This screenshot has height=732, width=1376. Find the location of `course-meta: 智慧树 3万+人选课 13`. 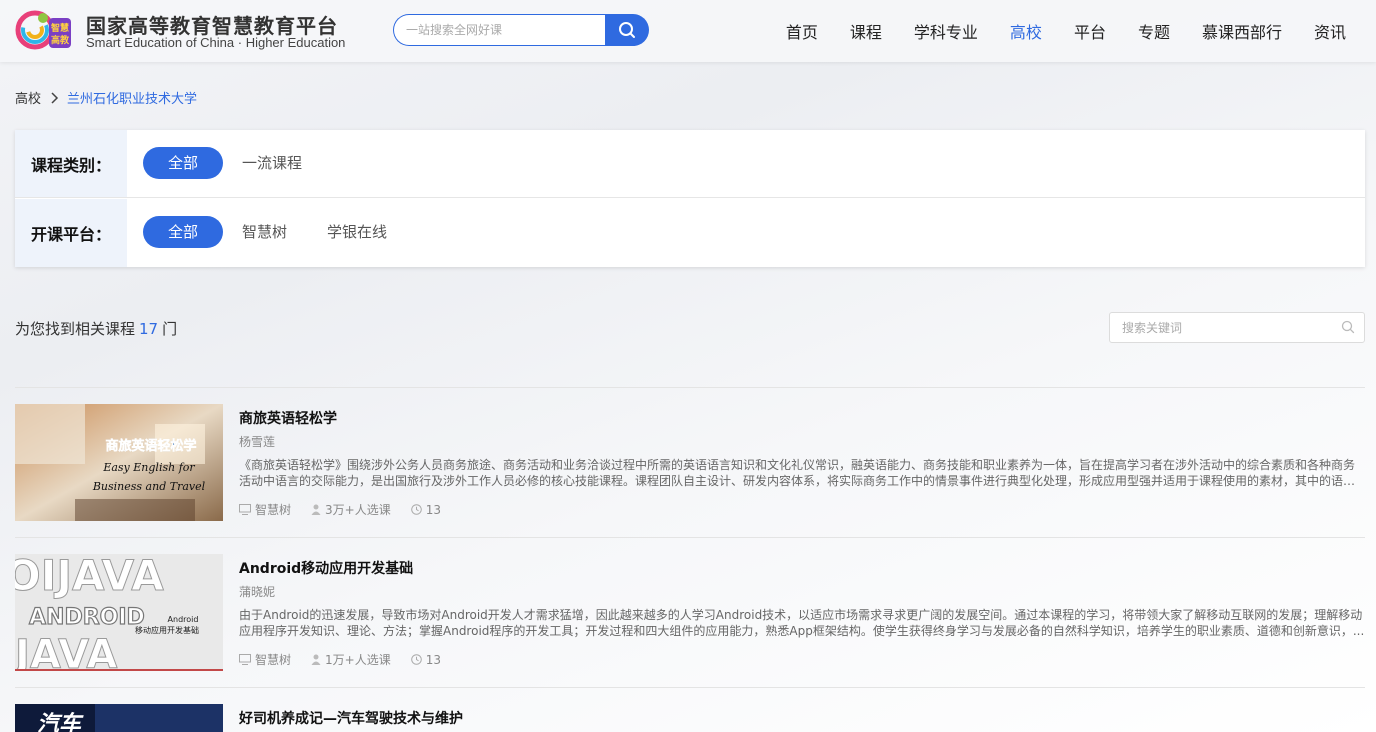

course-meta: 智慧树 3万+人选课 13 is located at coordinates (802, 509).